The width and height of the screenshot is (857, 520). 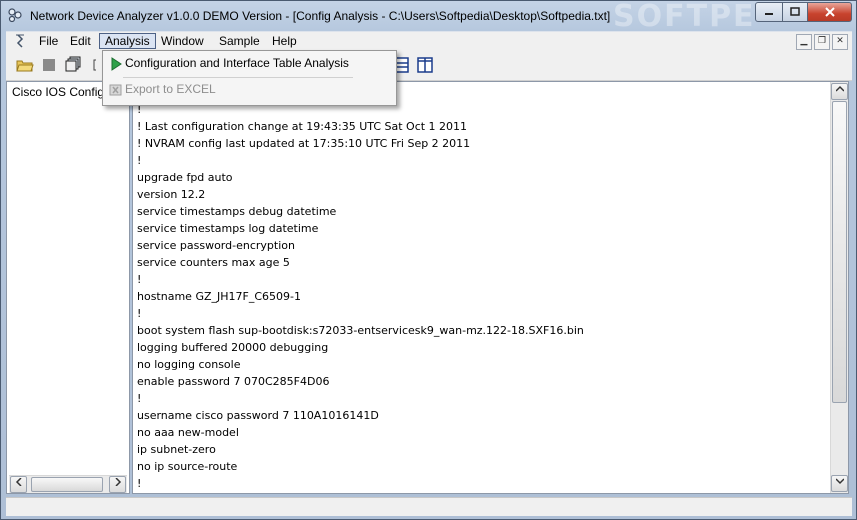 I want to click on config-line: enable password 7 070C285F4D06, so click(x=233, y=381).